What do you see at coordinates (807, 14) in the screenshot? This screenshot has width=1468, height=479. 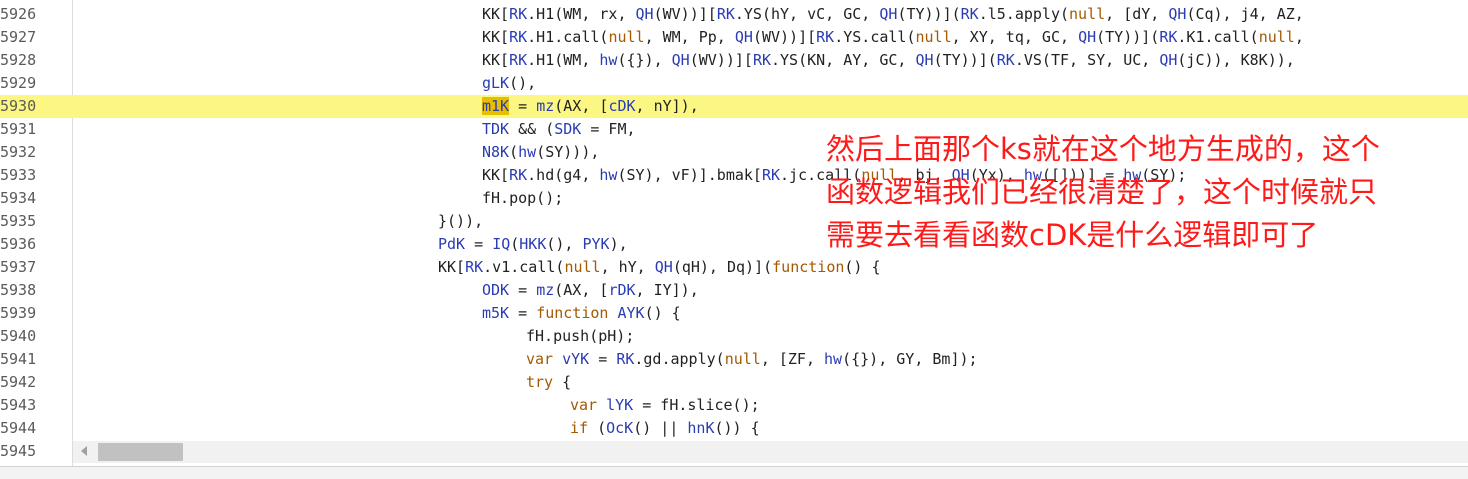 I see `code-token: .YS(hY, vC, GC,` at bounding box center [807, 14].